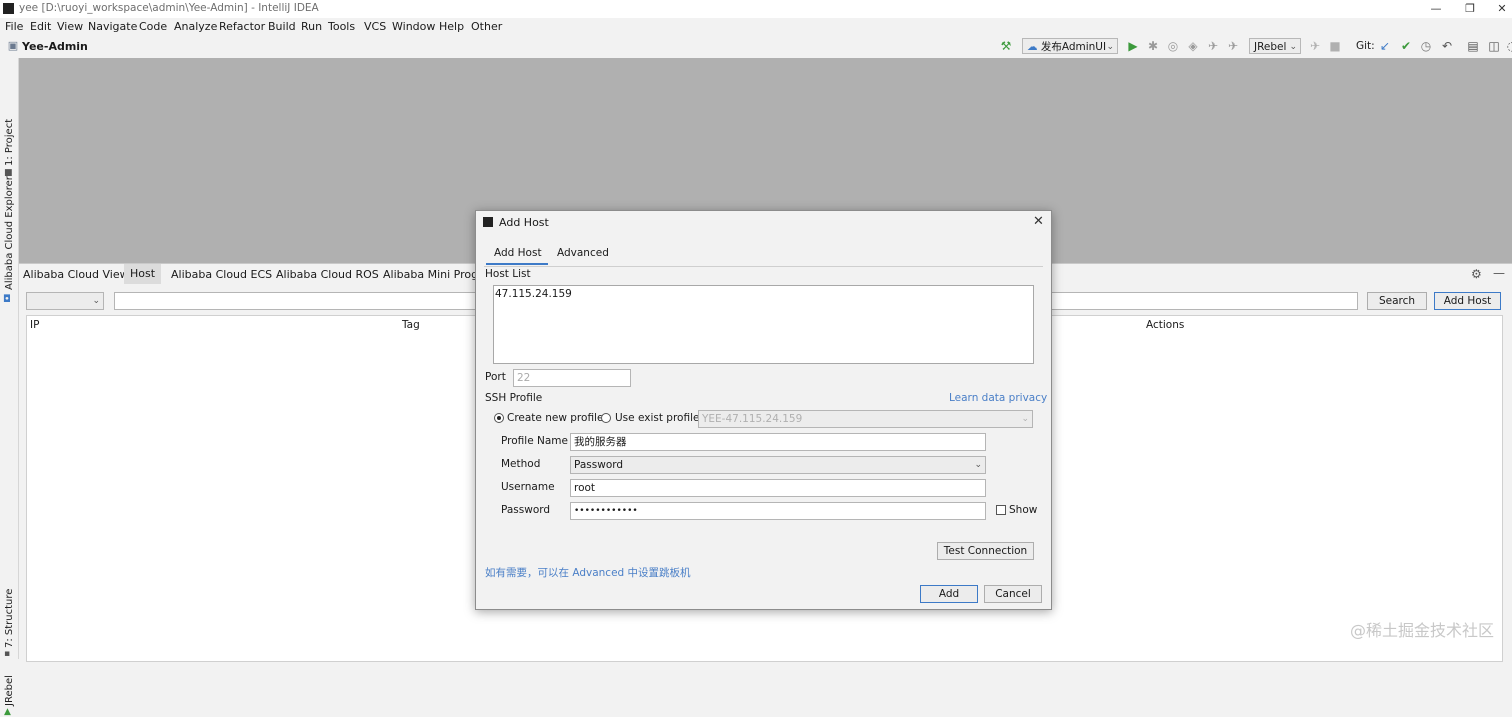 The width and height of the screenshot is (1512, 717). Describe the element at coordinates (1385, 46) in the screenshot. I see `git-update-icon: ↙` at that location.